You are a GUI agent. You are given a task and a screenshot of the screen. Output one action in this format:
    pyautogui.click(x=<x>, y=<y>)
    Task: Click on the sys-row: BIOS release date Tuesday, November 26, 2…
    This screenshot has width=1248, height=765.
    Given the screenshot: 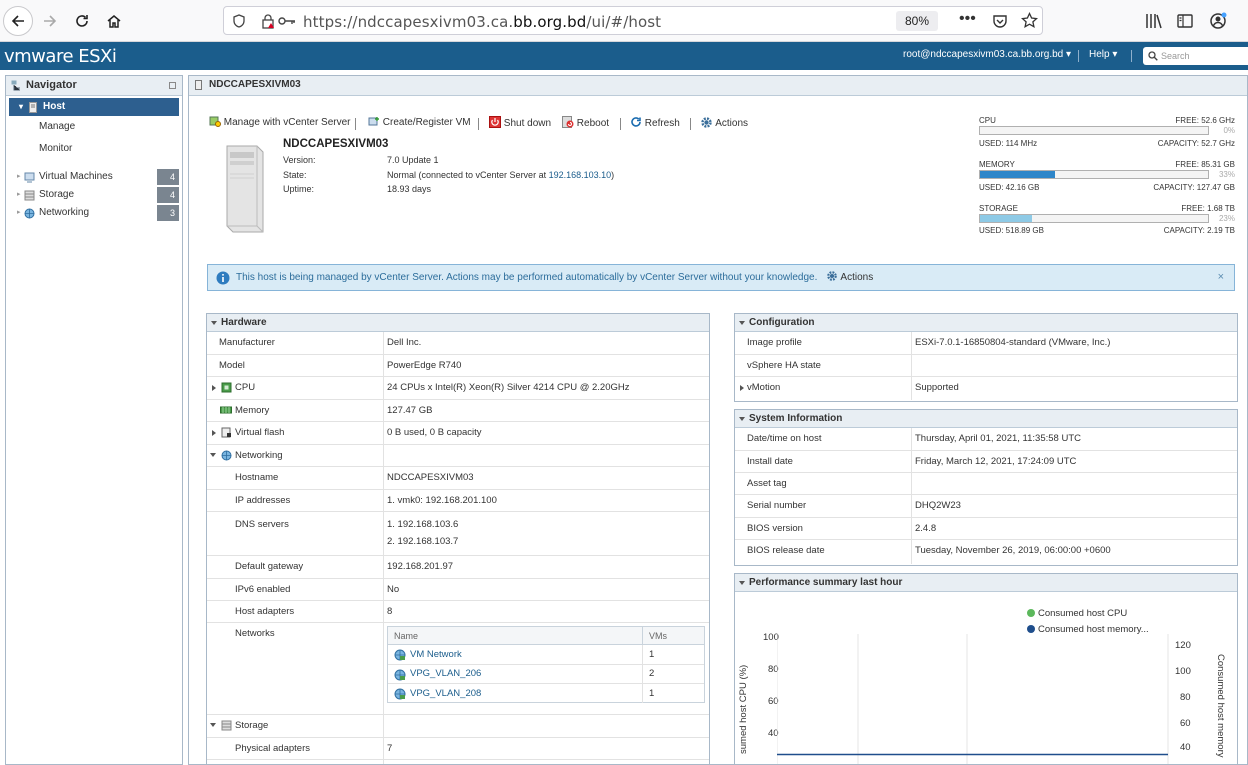 What is the action you would take?
    pyautogui.click(x=986, y=552)
    